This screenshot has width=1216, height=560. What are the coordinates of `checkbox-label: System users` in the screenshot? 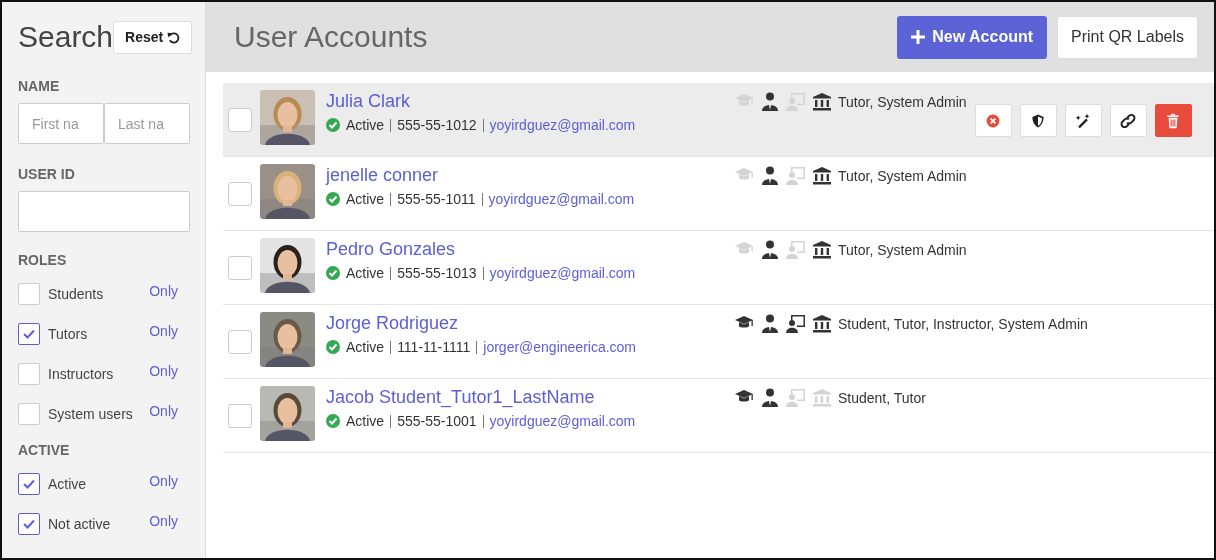 It's located at (91, 414).